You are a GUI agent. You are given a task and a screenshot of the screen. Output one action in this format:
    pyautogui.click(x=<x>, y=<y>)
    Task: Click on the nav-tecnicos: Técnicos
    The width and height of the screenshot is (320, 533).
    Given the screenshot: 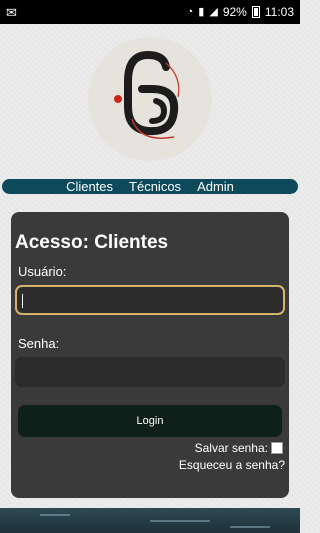 What is the action you would take?
    pyautogui.click(x=155, y=186)
    